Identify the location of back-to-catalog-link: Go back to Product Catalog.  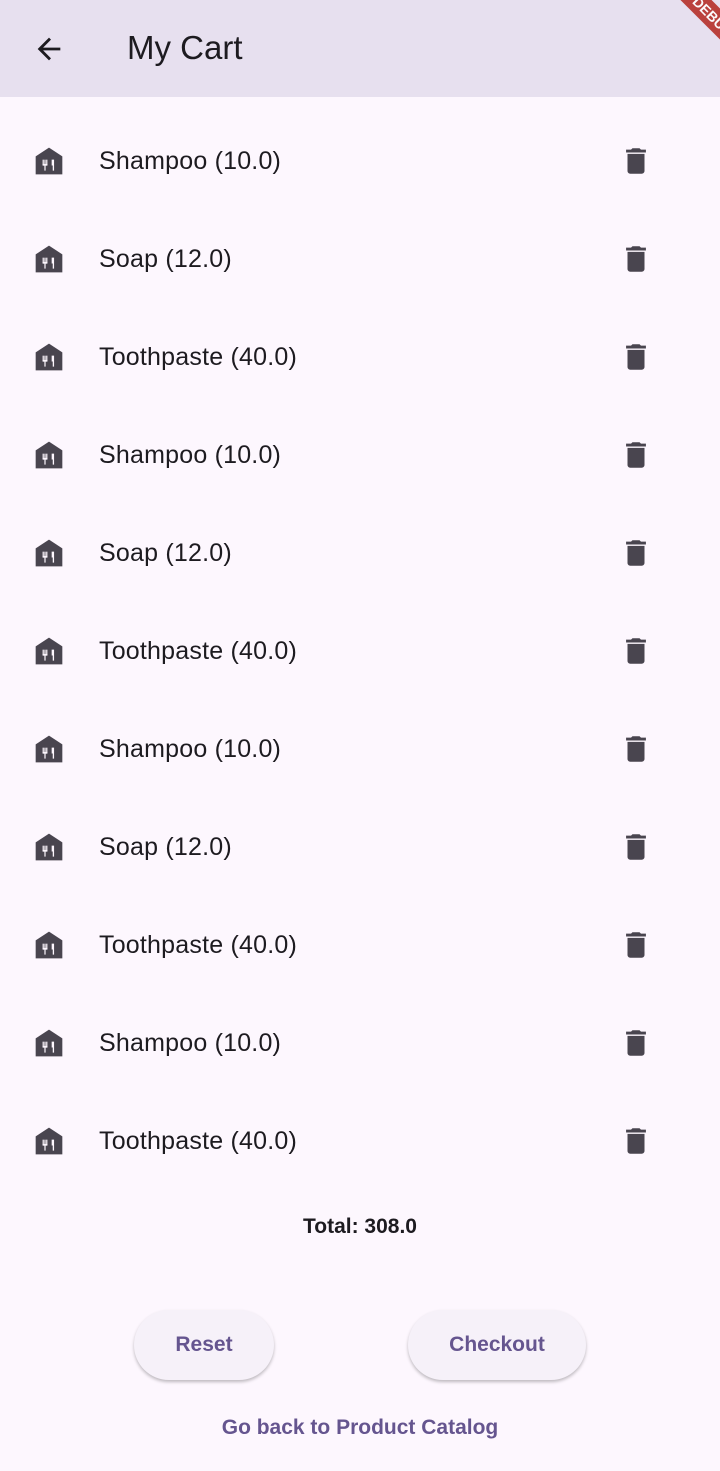
(360, 1428).